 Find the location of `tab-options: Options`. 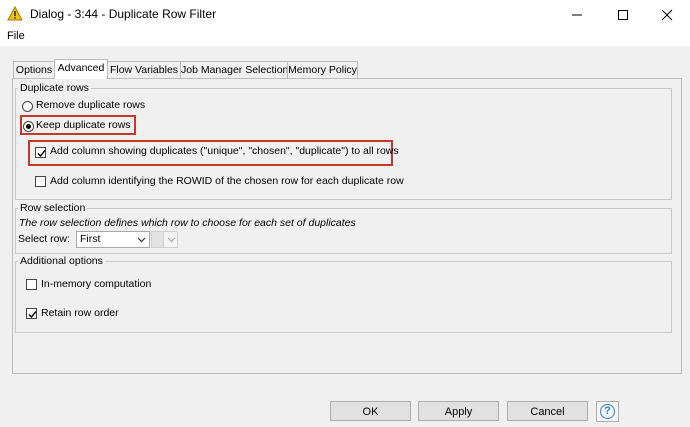

tab-options: Options is located at coordinates (34, 69).